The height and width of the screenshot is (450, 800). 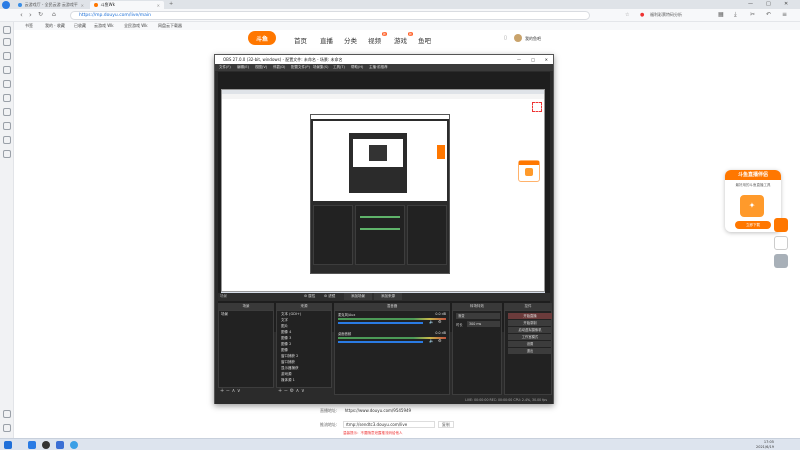 I want to click on sidebar-search-icon, so click(x=7, y=70).